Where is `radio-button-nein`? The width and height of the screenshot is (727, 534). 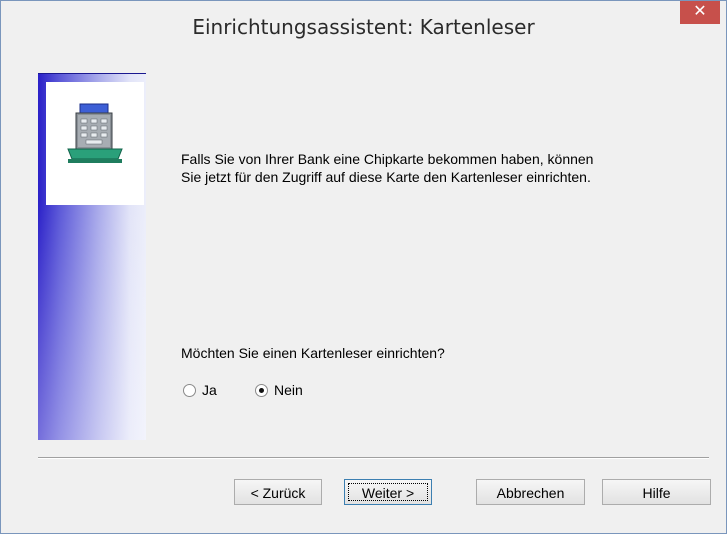
radio-button-nein is located at coordinates (261, 390).